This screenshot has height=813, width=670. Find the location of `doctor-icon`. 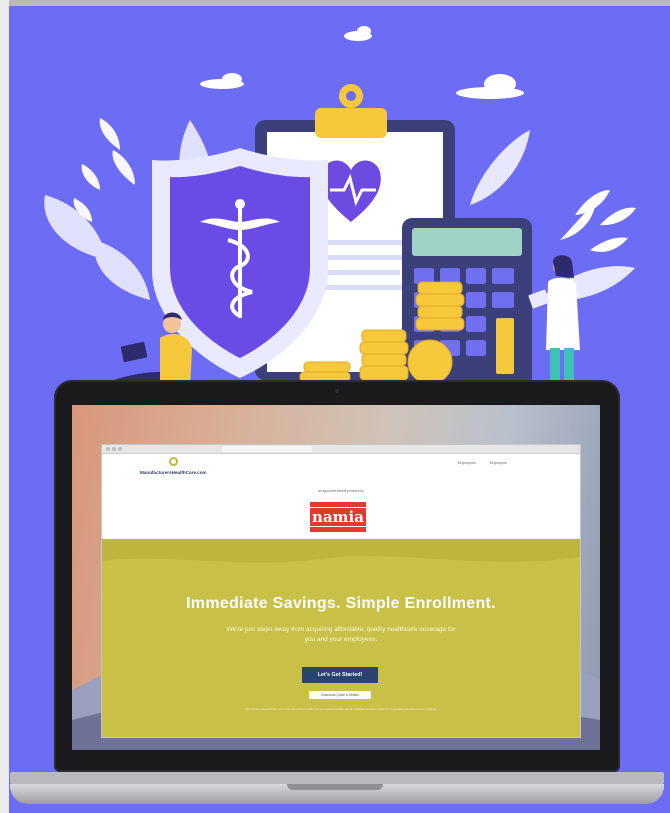

doctor-icon is located at coordinates (554, 323).